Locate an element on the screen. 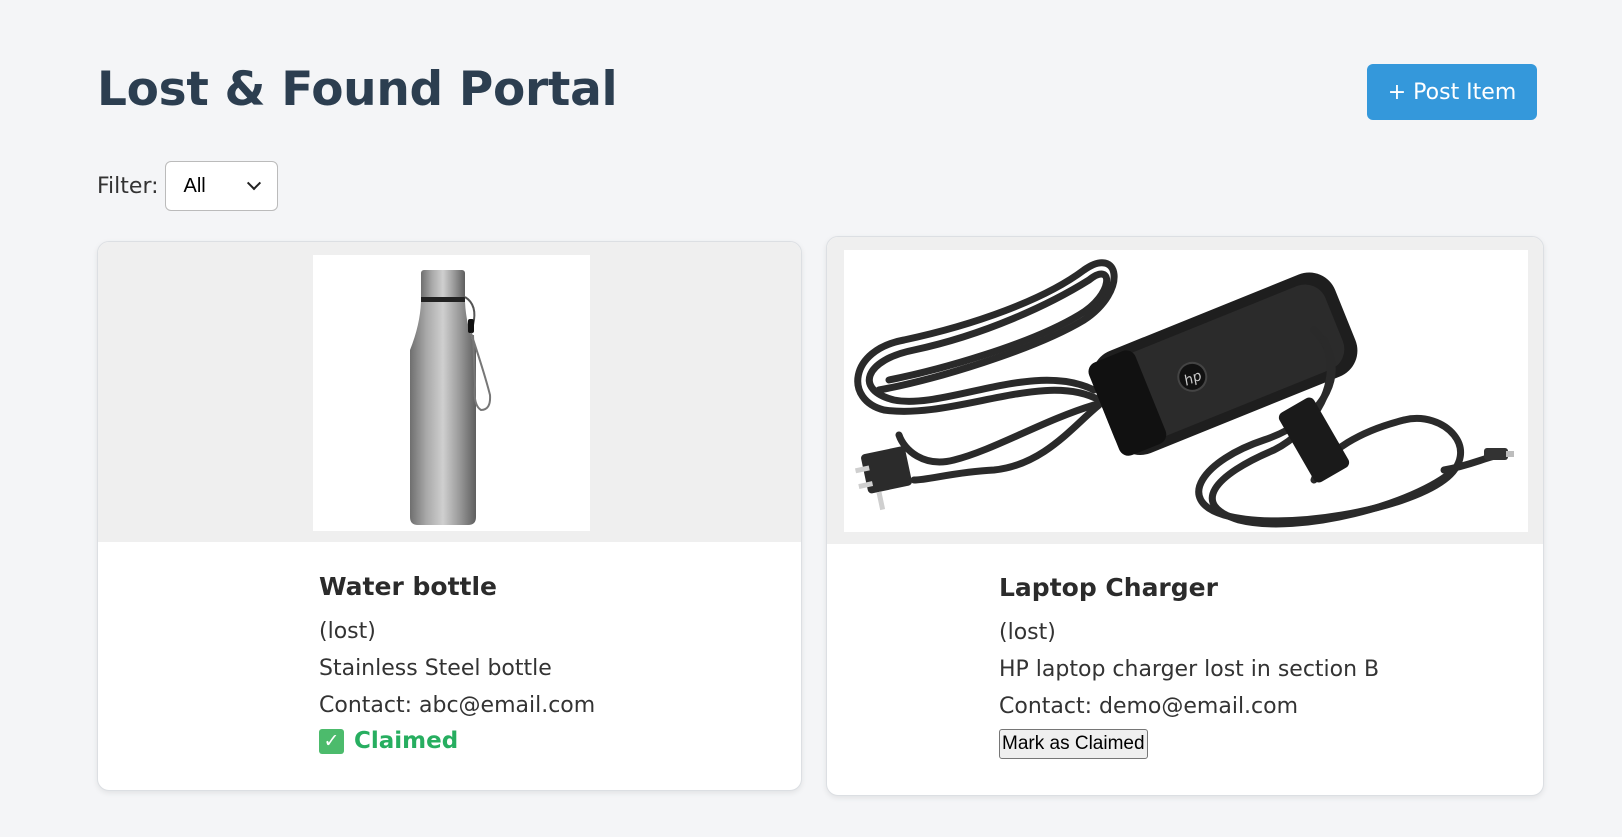 The image size is (1622, 837). claimed-status: ✓ Claimed is located at coordinates (457, 741).